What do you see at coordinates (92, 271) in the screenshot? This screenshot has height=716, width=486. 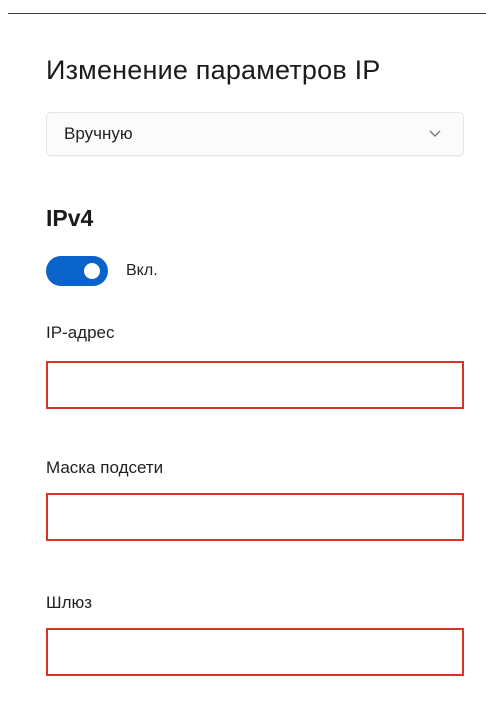 I see `toggle-knob` at bounding box center [92, 271].